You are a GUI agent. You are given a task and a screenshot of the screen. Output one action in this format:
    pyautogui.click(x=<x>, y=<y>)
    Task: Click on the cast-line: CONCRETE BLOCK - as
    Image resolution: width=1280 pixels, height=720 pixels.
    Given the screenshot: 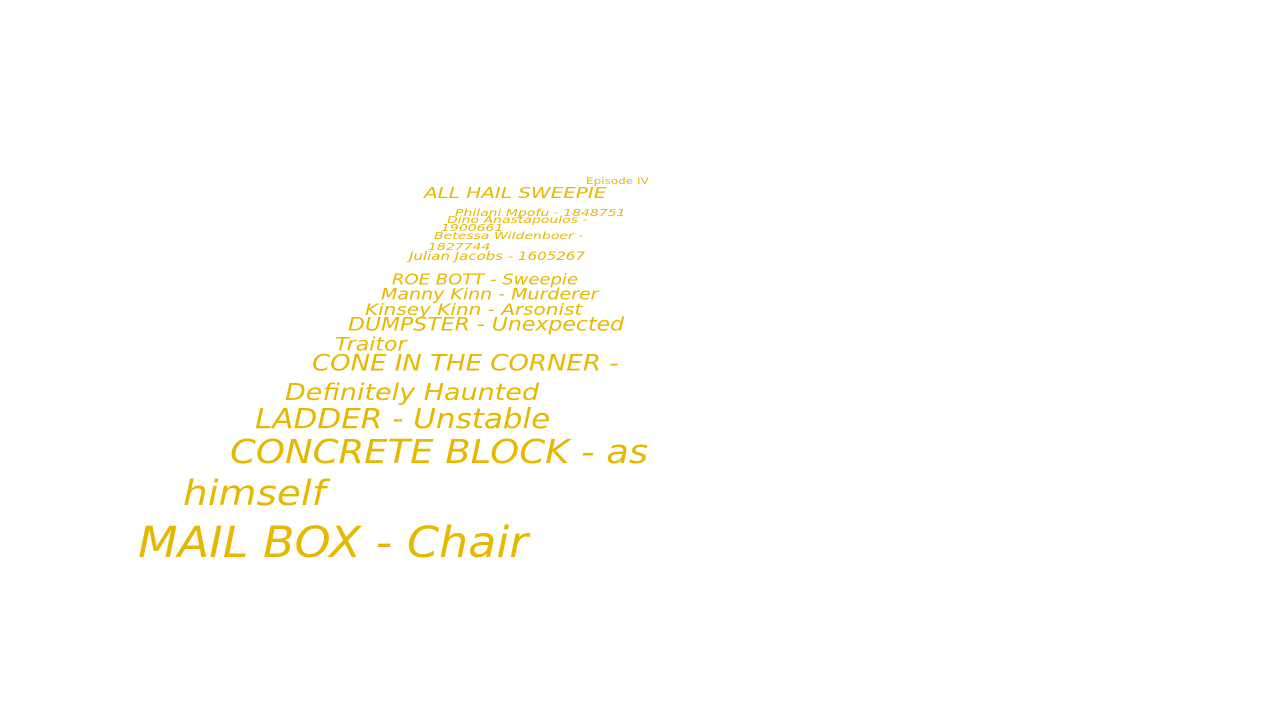 What is the action you would take?
    pyautogui.click(x=439, y=451)
    